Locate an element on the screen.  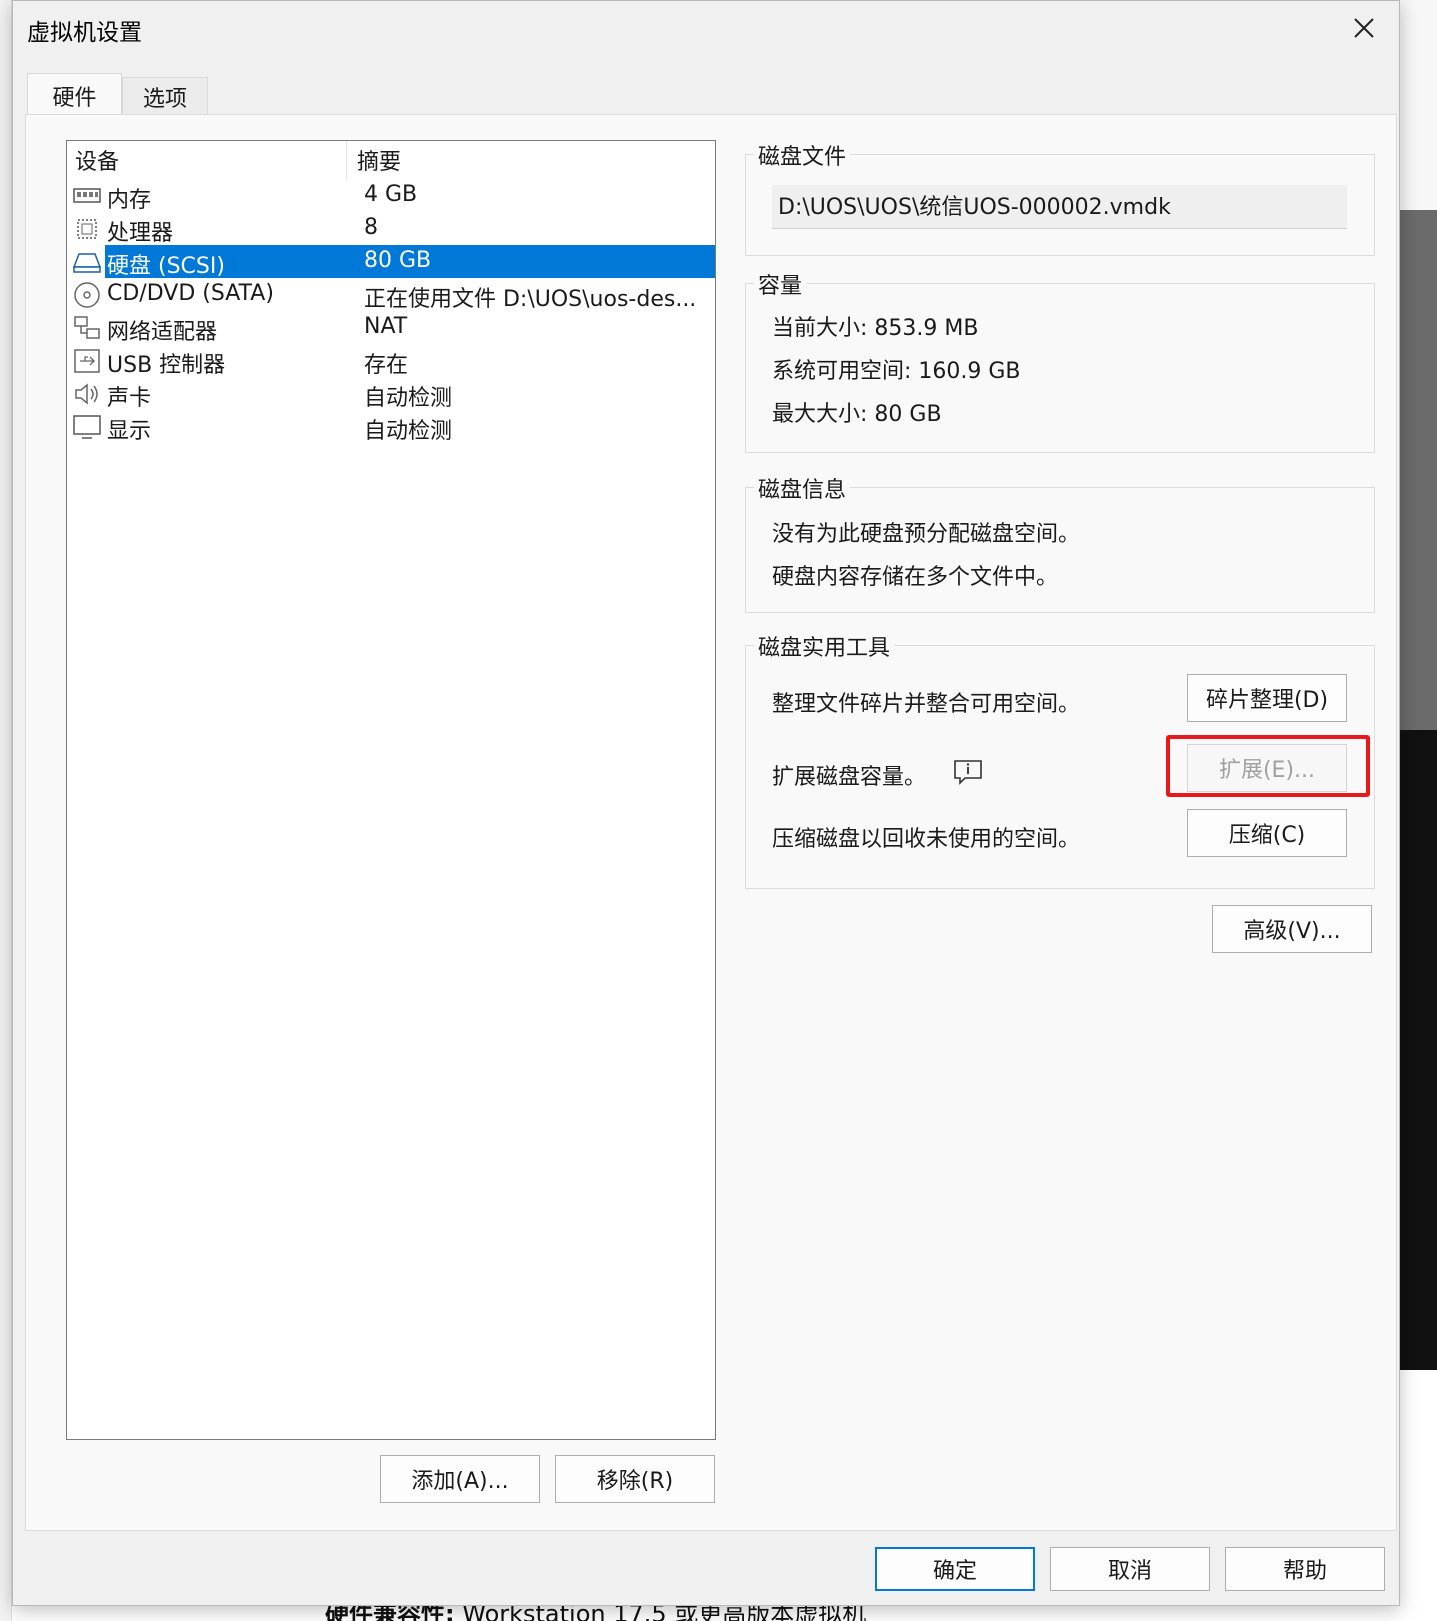
sound-icon is located at coordinates (86, 394).